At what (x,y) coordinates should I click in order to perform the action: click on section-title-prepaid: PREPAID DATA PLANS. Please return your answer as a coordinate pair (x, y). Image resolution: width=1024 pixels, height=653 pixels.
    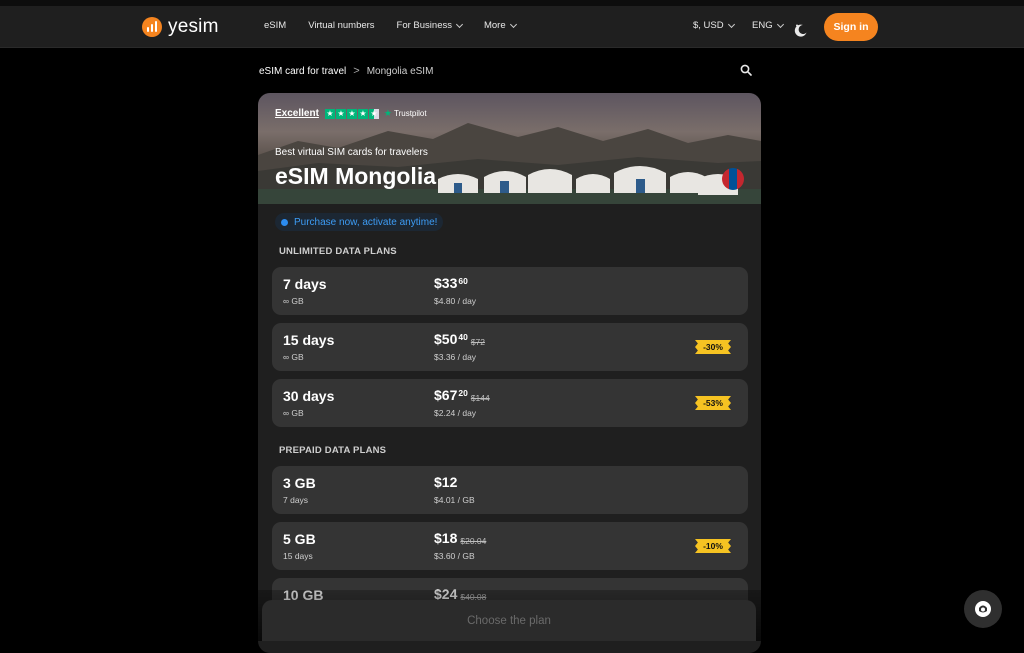
    Looking at the image, I should click on (333, 450).